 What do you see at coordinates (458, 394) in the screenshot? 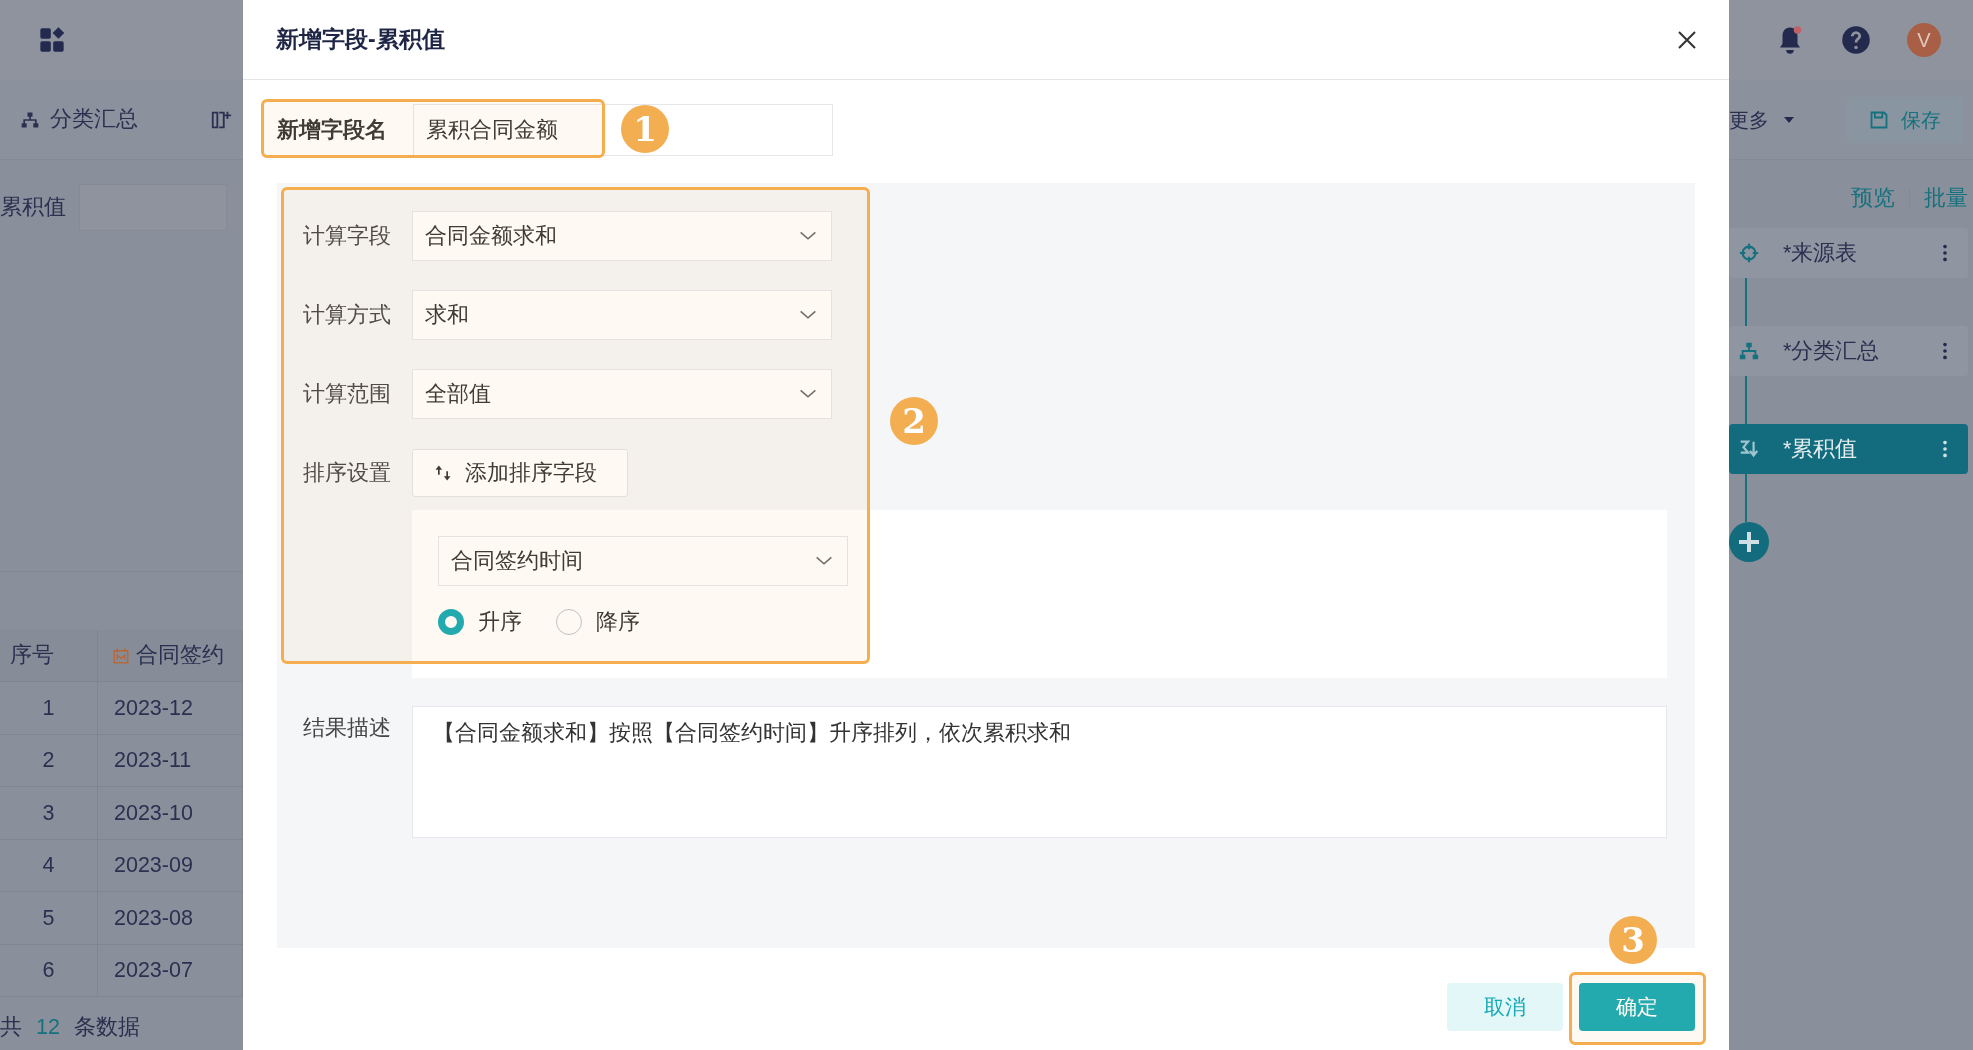
I see `select-value: 全部值` at bounding box center [458, 394].